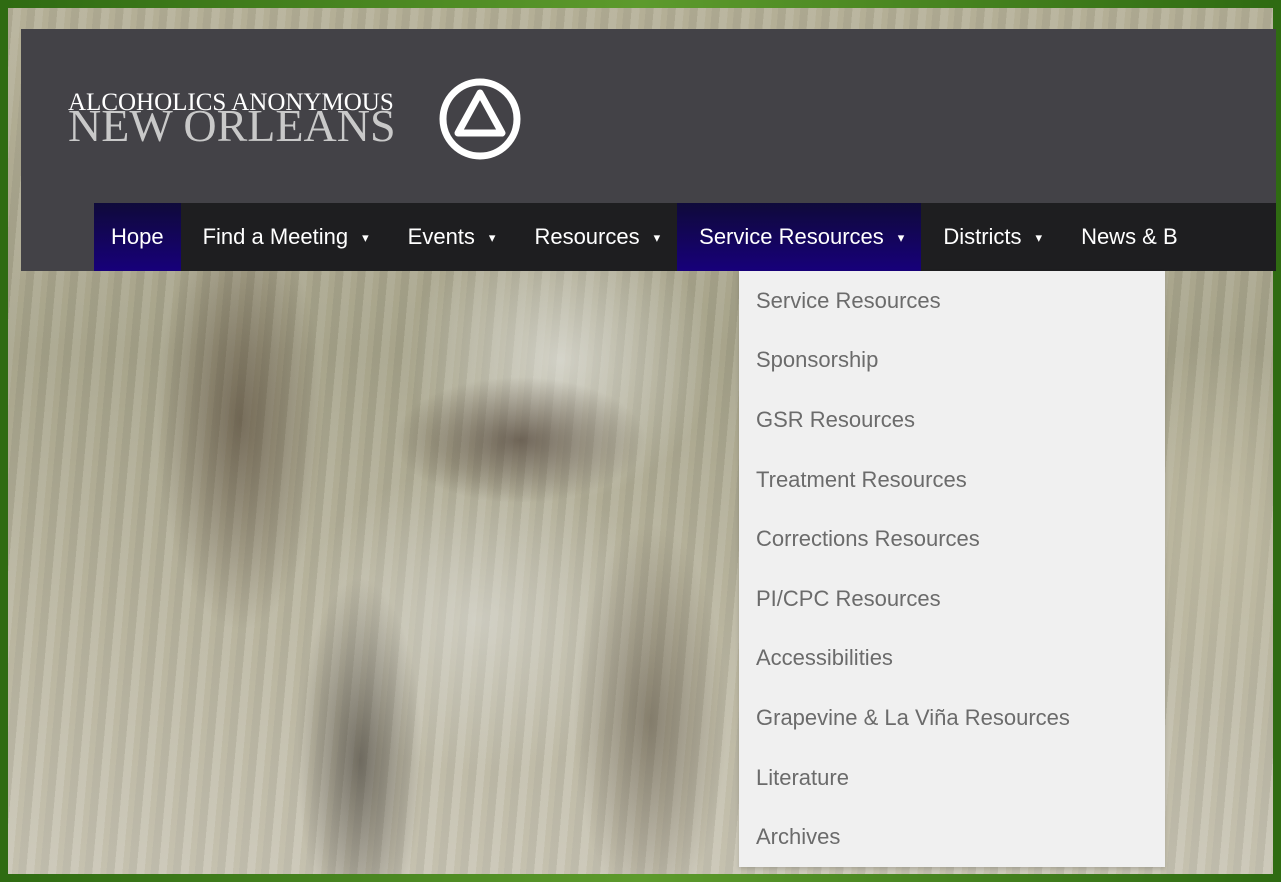 The width and height of the screenshot is (1281, 882). I want to click on nav-item-service-resources: Service Resources ▾, so click(799, 237).